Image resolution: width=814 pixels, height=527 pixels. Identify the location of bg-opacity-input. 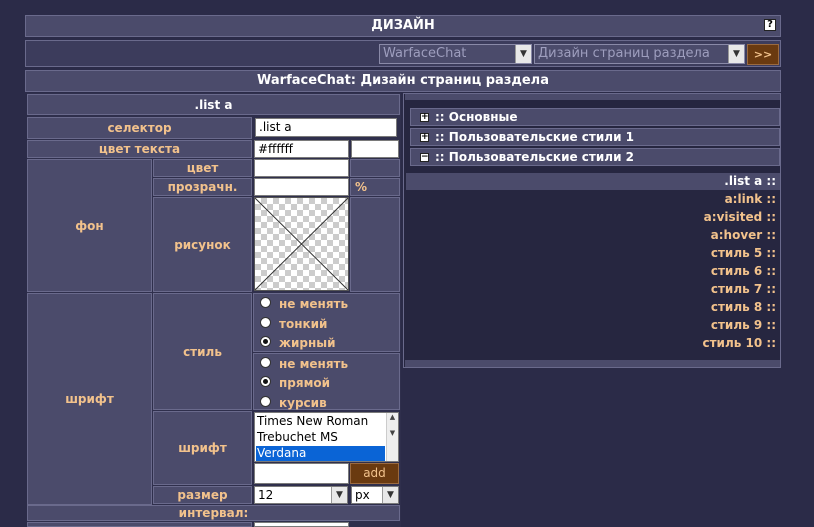
(301, 187).